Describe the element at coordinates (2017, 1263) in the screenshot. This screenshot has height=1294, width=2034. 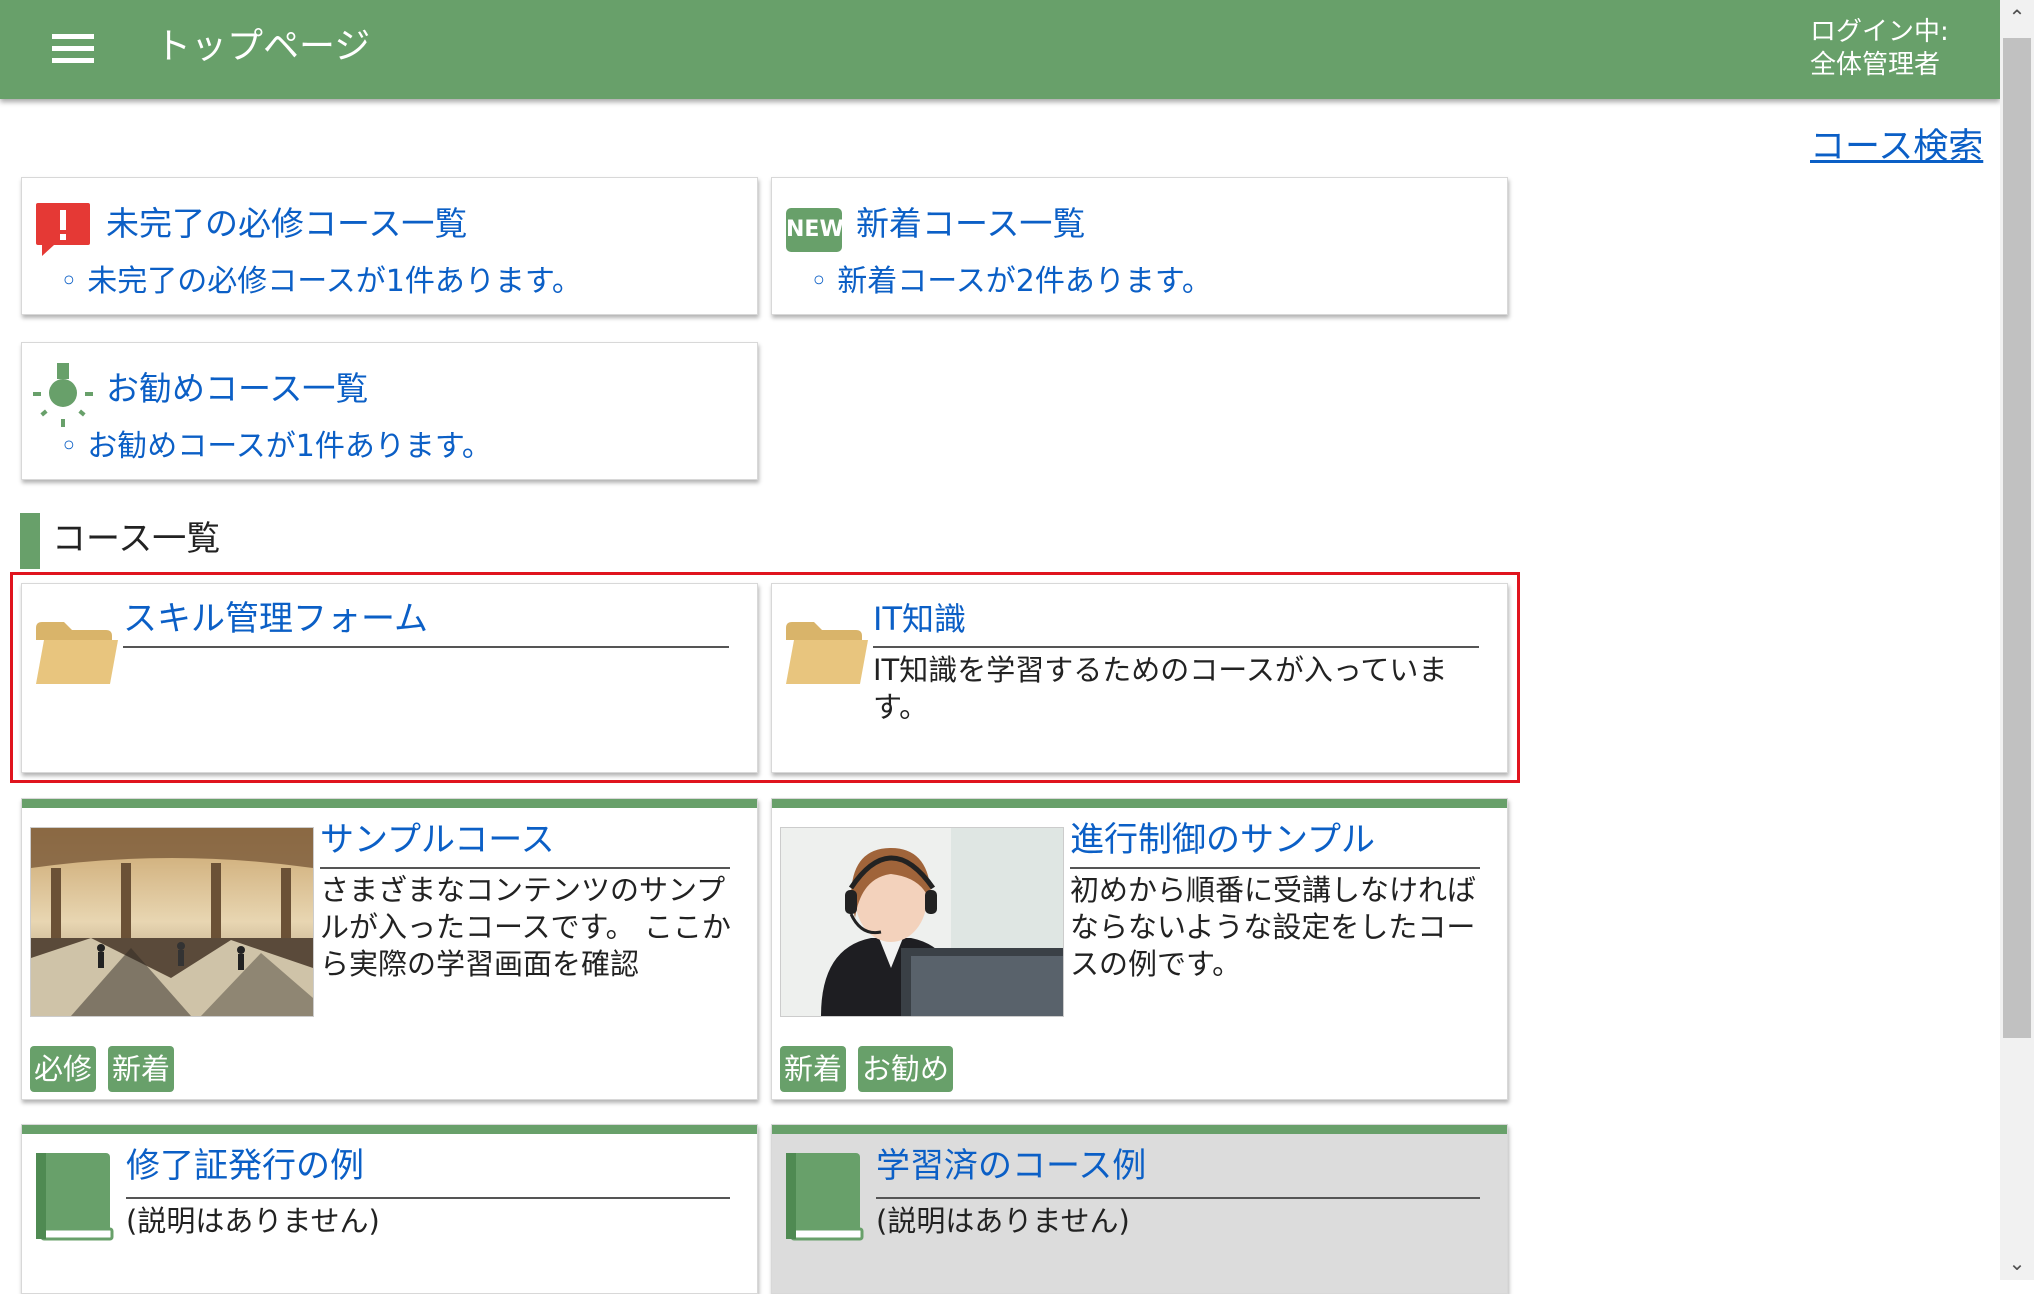
I see `scroll-down-icon: ⌄` at that location.